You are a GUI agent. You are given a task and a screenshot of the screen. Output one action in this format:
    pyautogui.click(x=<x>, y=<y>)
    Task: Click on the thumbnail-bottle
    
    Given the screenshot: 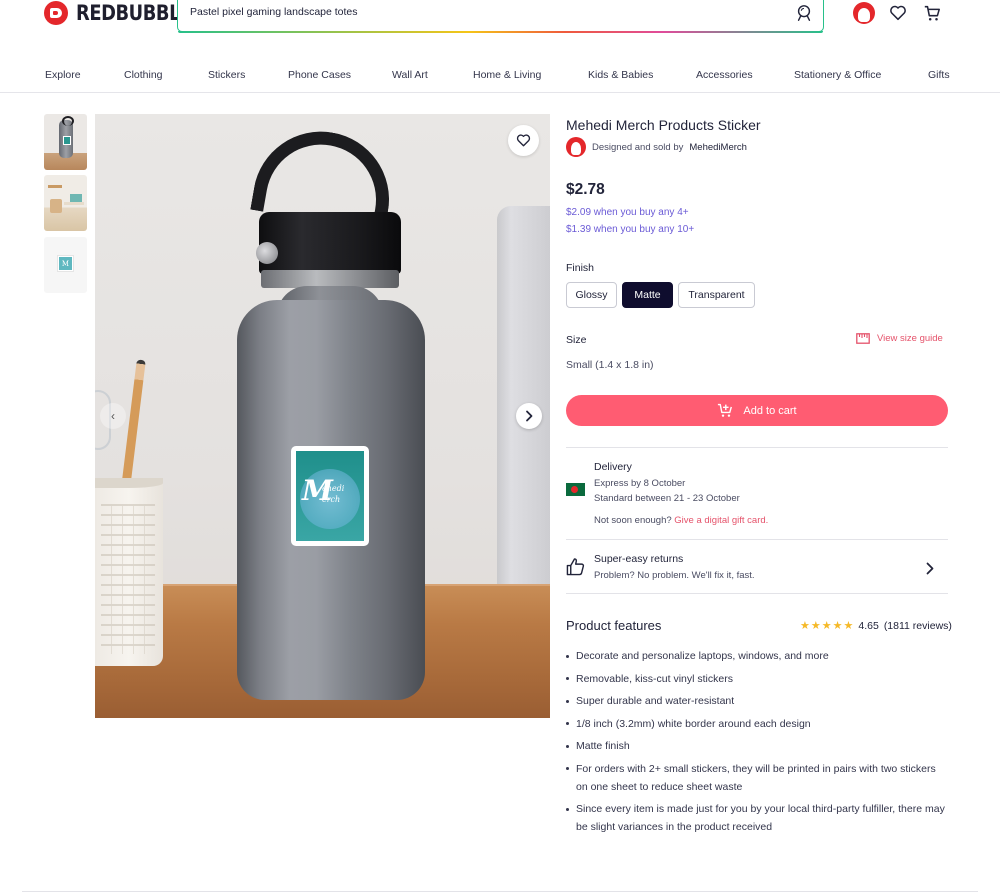 What is the action you would take?
    pyautogui.click(x=65, y=142)
    